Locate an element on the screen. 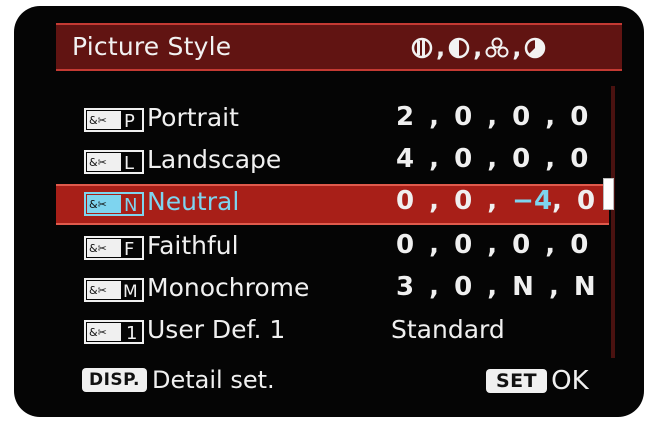 This screenshot has height=423, width=658. svg-text: N is located at coordinates (130, 205).